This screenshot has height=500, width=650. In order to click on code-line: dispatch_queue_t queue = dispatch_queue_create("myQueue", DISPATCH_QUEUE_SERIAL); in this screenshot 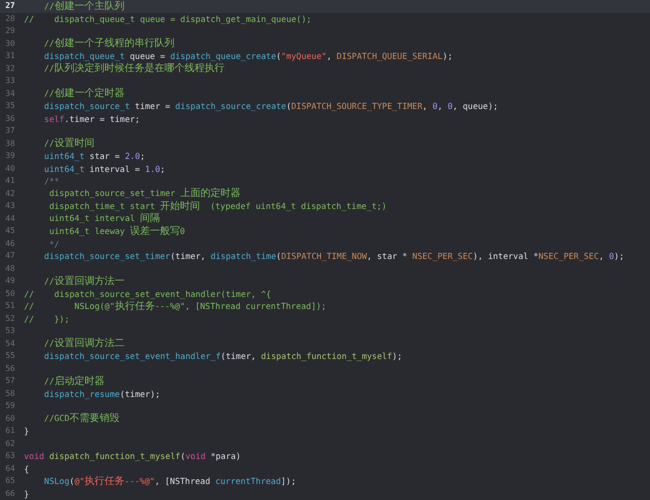, I will do `click(248, 56)`.